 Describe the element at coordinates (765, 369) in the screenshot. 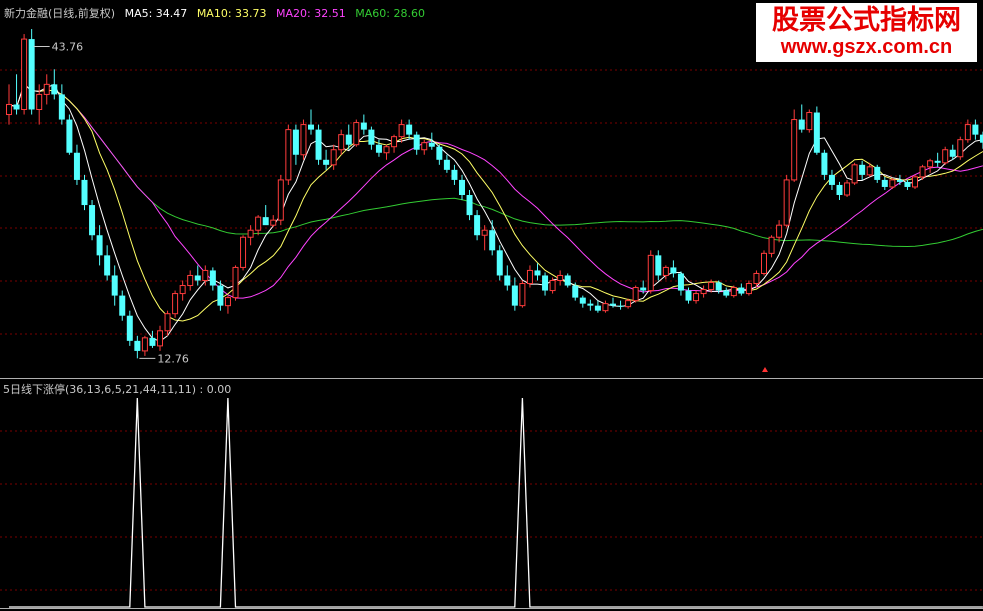

I see `signal-marker-icon` at that location.